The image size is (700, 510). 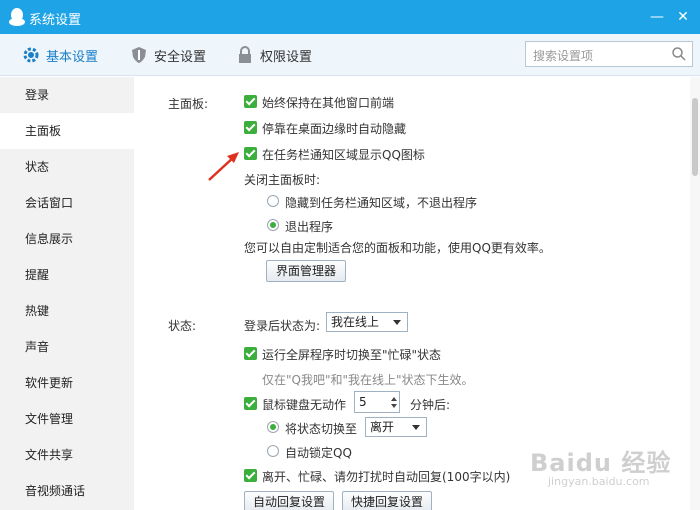 I want to click on idle-minutes-stepper: 5, so click(x=377, y=402).